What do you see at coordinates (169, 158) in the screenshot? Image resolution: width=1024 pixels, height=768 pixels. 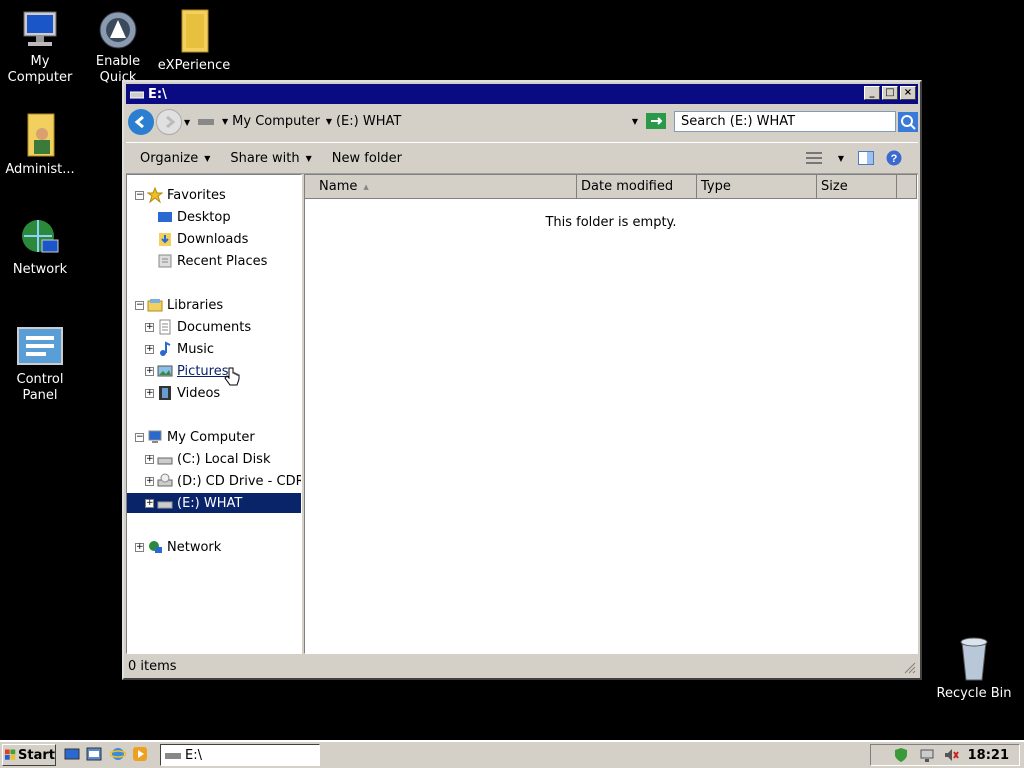 I see `organize-label: Organize` at bounding box center [169, 158].